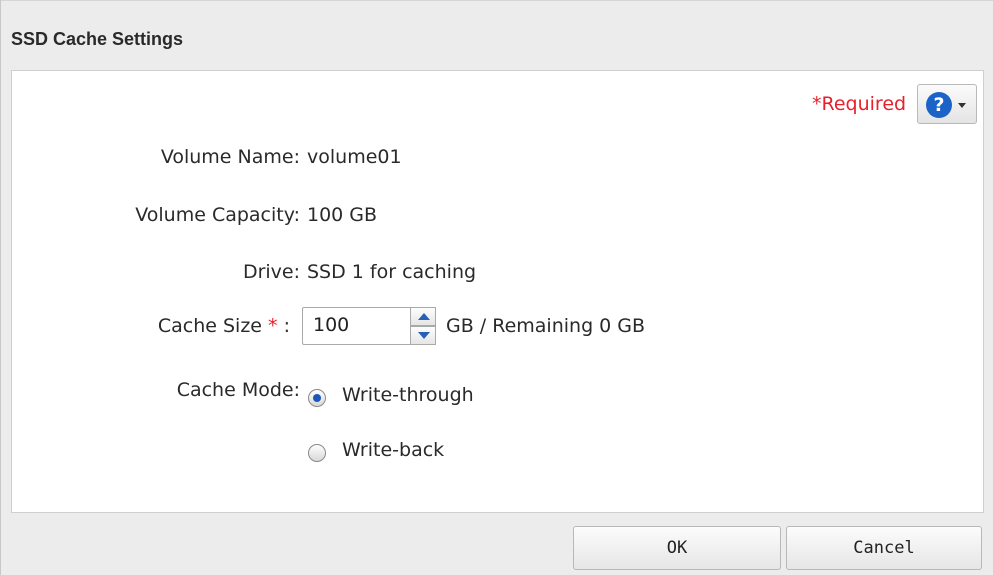  What do you see at coordinates (392, 272) in the screenshot?
I see `drive-value: SSD 1 for caching` at bounding box center [392, 272].